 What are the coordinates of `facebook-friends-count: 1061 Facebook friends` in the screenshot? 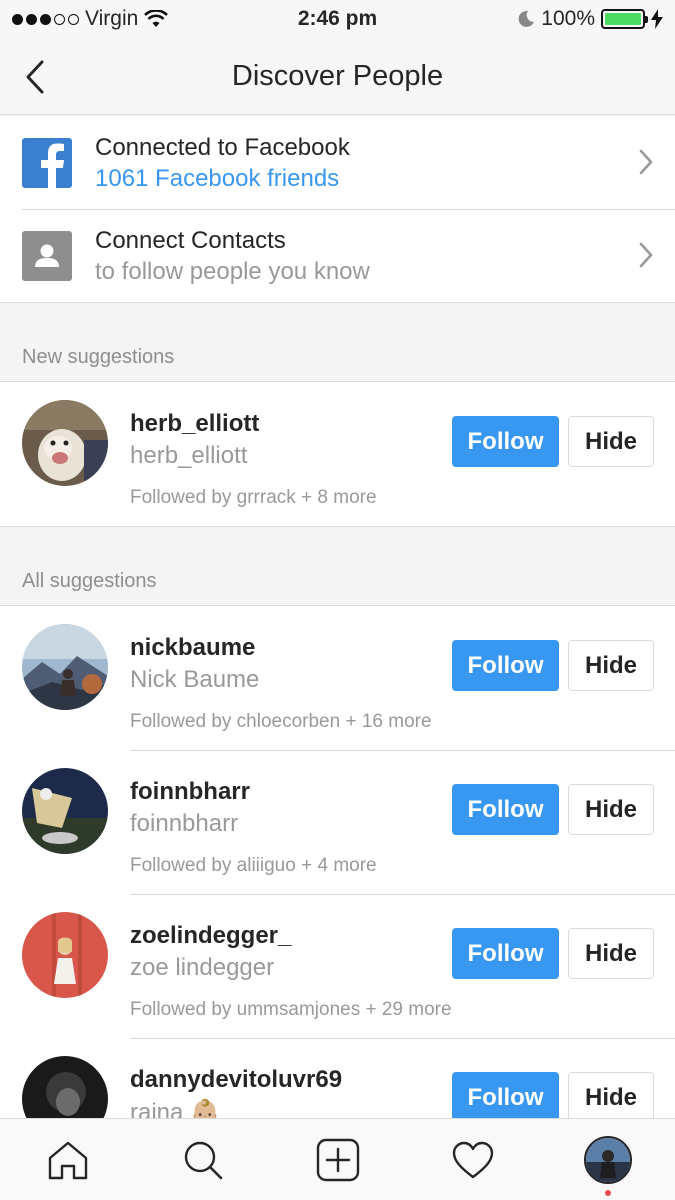 It's located at (217, 178).